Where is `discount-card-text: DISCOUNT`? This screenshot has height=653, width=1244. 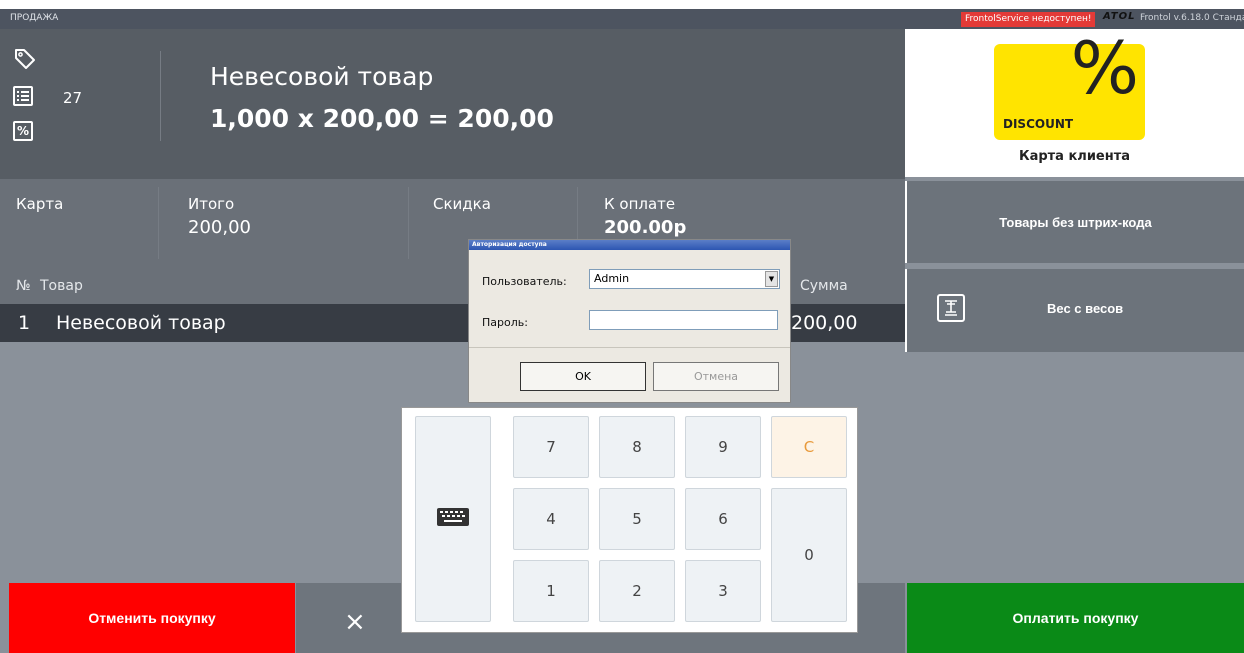
discount-card-text: DISCOUNT is located at coordinates (1038, 124).